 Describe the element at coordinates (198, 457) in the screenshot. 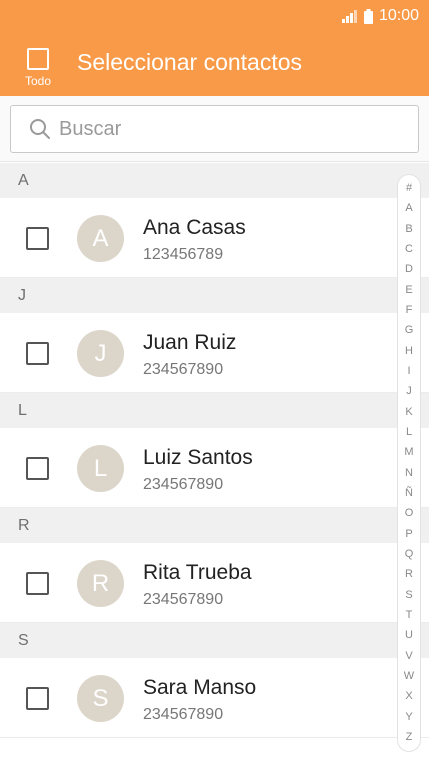

I see `contact-name: Luiz Santos` at that location.